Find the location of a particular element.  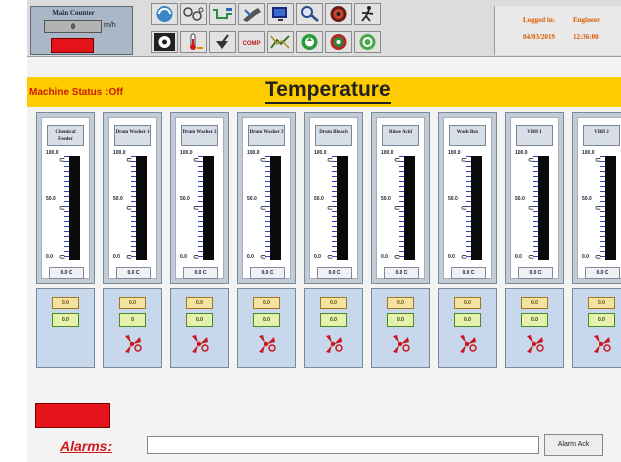

cycle-button is located at coordinates (367, 42).